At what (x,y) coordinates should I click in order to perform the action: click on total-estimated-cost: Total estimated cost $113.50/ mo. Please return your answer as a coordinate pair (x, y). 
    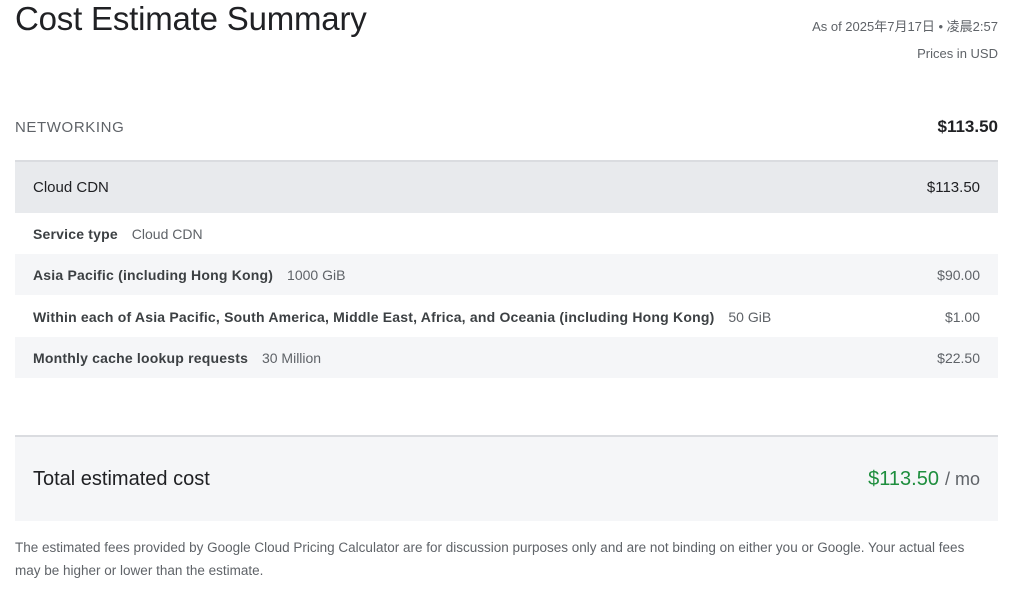
    Looking at the image, I should click on (506, 478).